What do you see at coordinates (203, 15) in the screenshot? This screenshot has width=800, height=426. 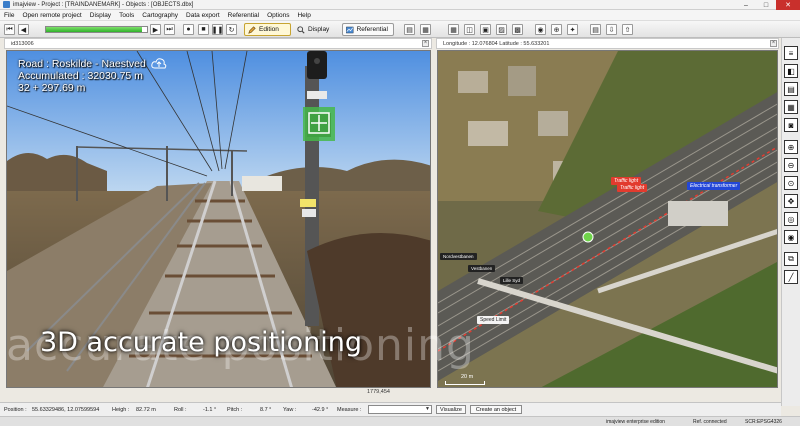 I see `menu-data-export: Data export` at bounding box center [203, 15].